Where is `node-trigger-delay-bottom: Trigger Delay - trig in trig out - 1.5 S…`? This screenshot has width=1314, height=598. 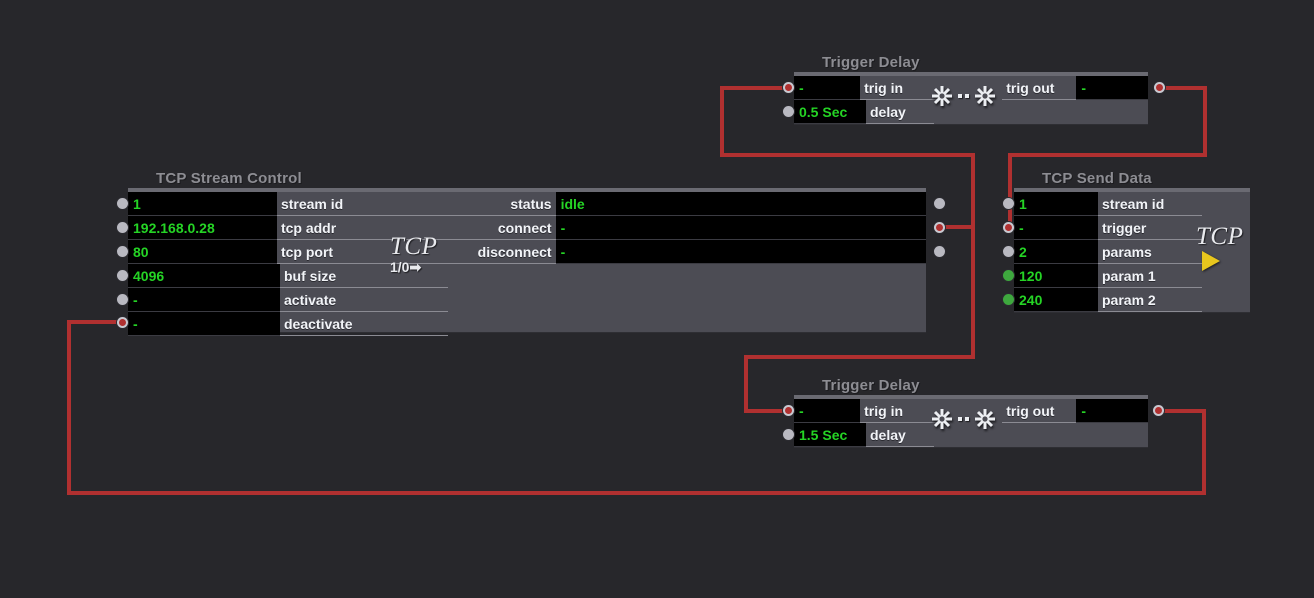 node-trigger-delay-bottom: Trigger Delay - trig in trig out - 1.5 S… is located at coordinates (973, 412).